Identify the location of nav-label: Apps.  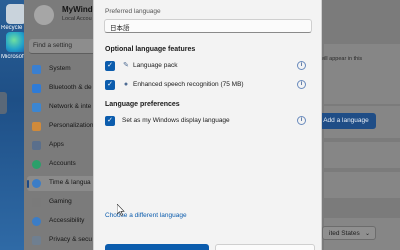
(56, 144).